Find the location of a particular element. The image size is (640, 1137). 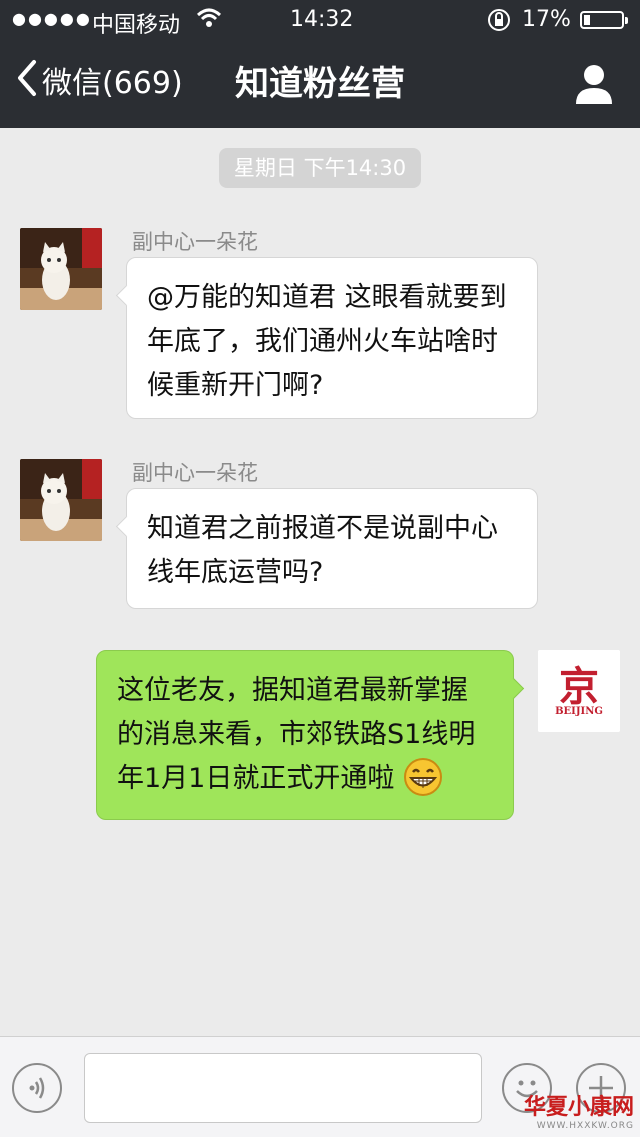

battery-icon is located at coordinates (604, 20).